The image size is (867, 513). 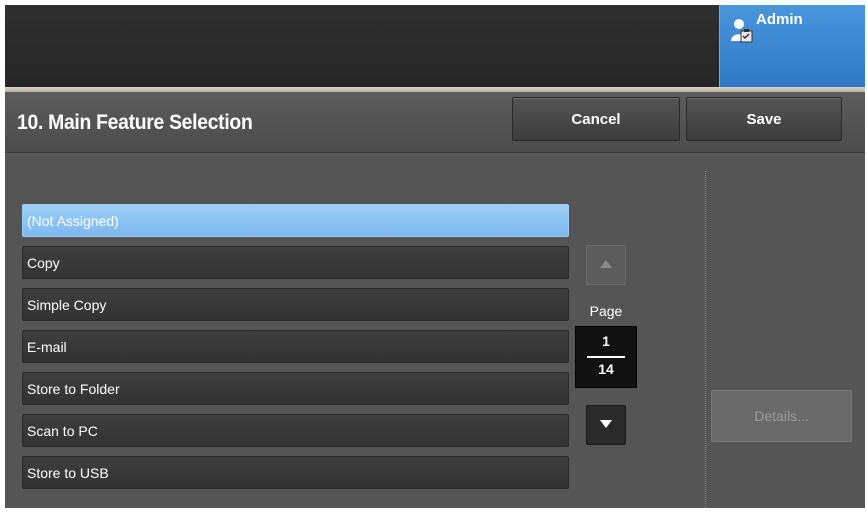 What do you see at coordinates (295, 304) in the screenshot?
I see `feature-list-item-simple-copy: Simple Copy` at bounding box center [295, 304].